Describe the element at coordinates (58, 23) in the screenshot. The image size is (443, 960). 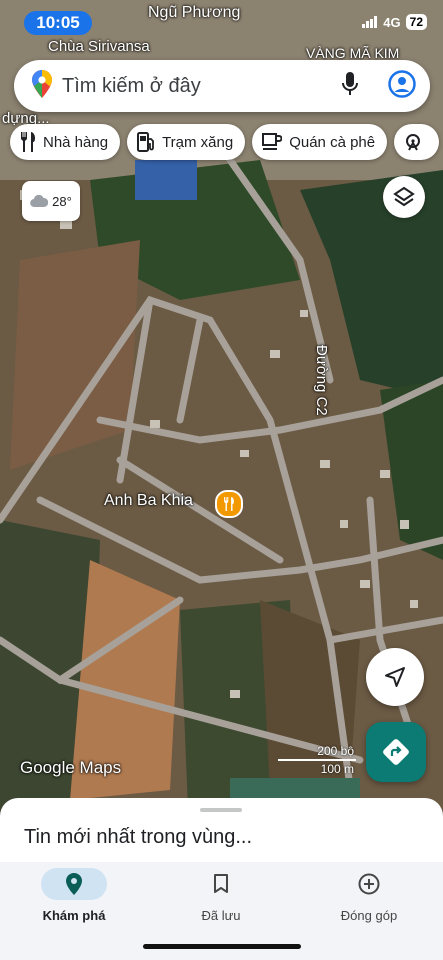
I see `status-time: 10:05` at that location.